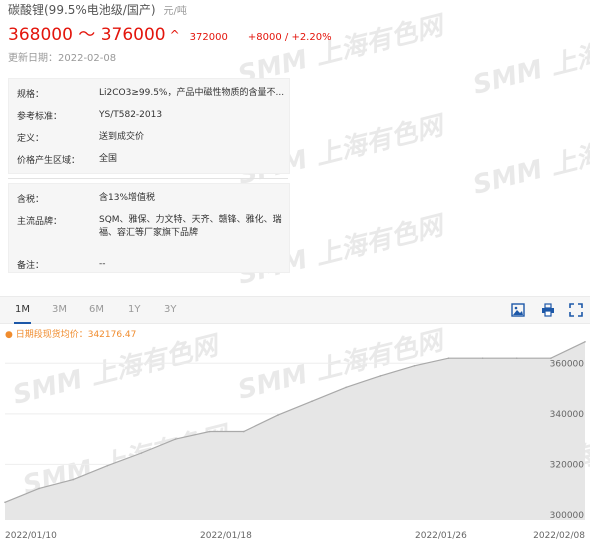 The image size is (590, 548). What do you see at coordinates (40, 222) in the screenshot?
I see `spec-label: 主流品牌：` at bounding box center [40, 222].